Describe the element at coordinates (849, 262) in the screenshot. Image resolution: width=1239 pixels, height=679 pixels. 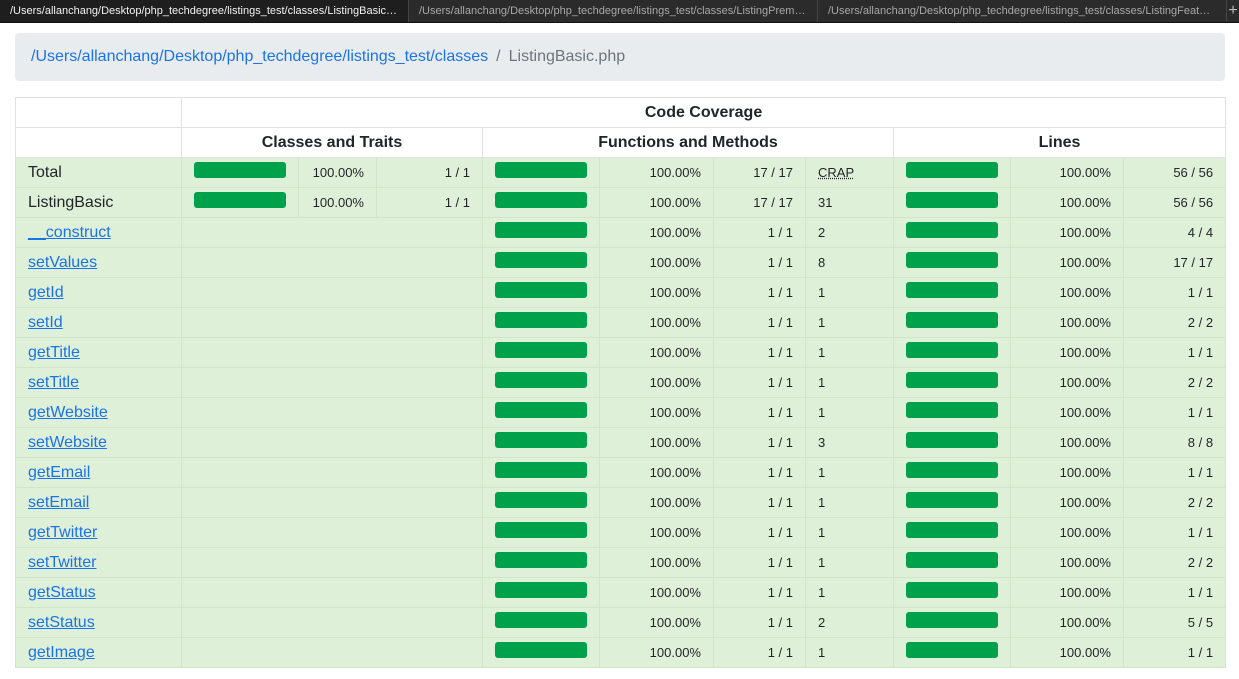
I see `crap-cell: 8` at that location.